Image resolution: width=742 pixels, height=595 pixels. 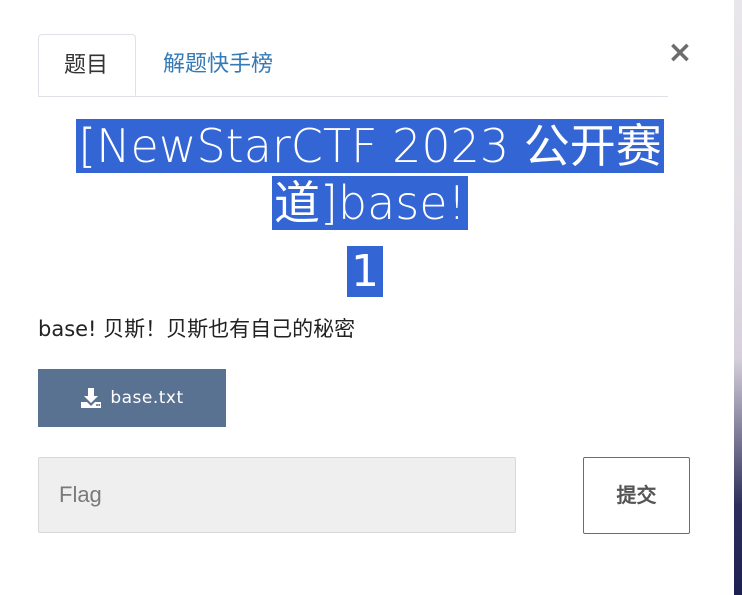 I want to click on tab-solves-label: 解题快手榜, so click(x=218, y=64).